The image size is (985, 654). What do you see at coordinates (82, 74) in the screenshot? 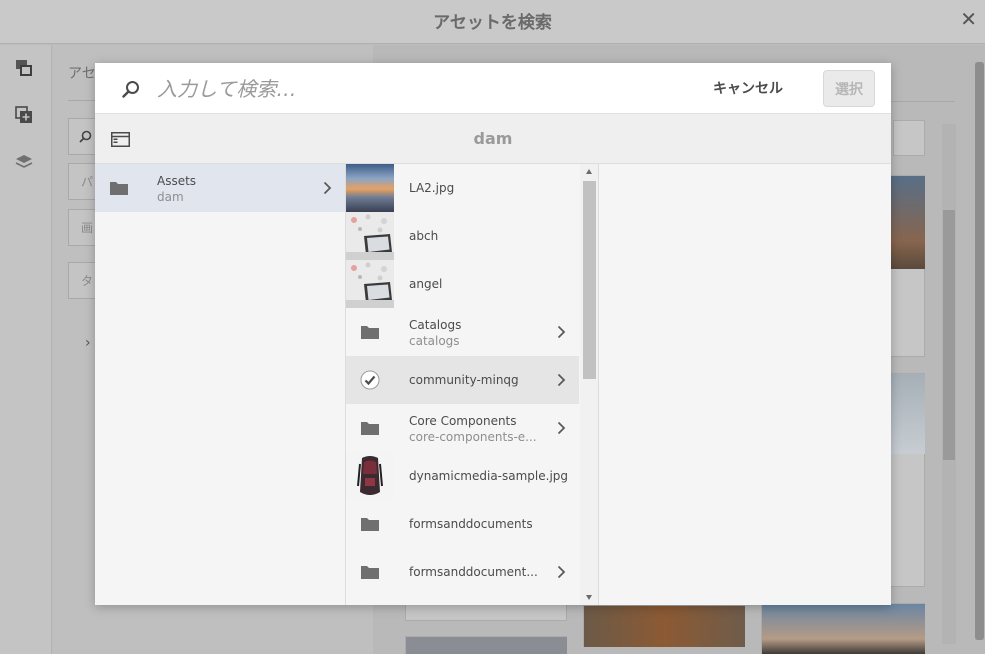
I see `filter-panel-title: アセ` at bounding box center [82, 74].